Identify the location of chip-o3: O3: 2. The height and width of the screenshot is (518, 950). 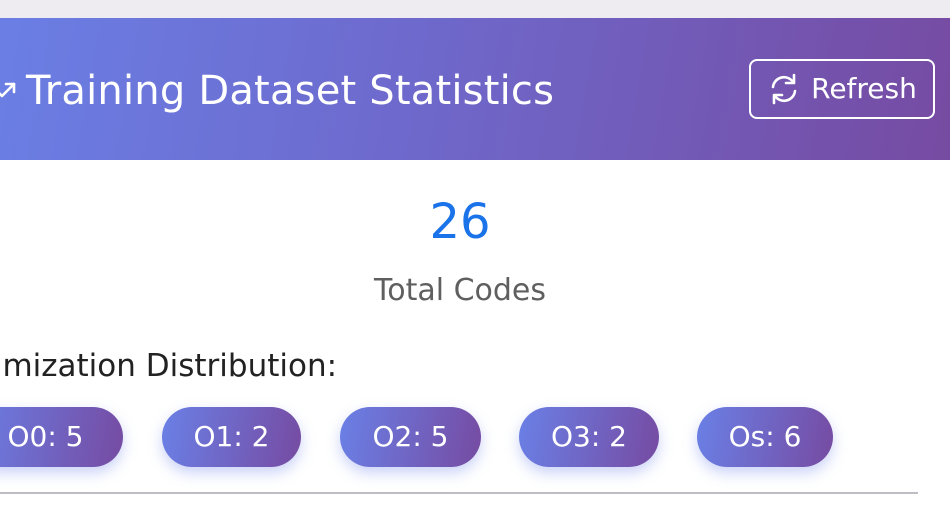
(589, 437).